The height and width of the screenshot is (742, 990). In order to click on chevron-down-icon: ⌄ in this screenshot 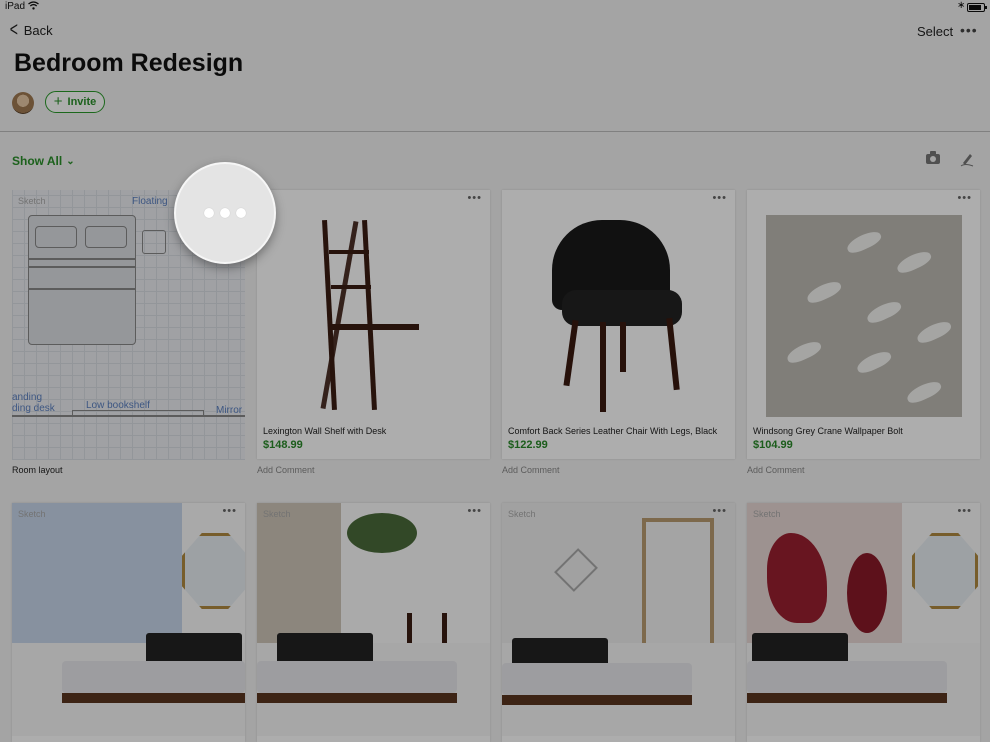, I will do `click(70, 161)`.